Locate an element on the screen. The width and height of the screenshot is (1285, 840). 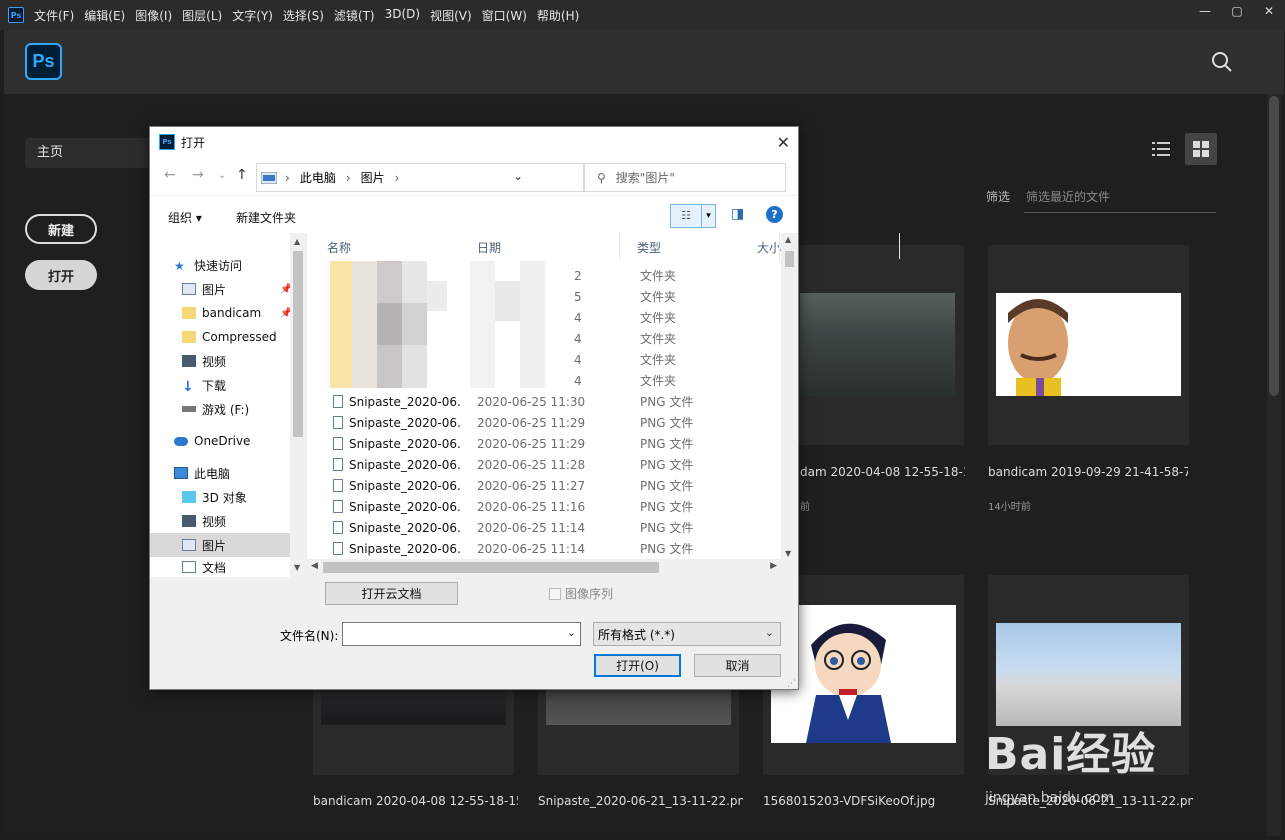
ps-logo: Ps is located at coordinates (43, 61).